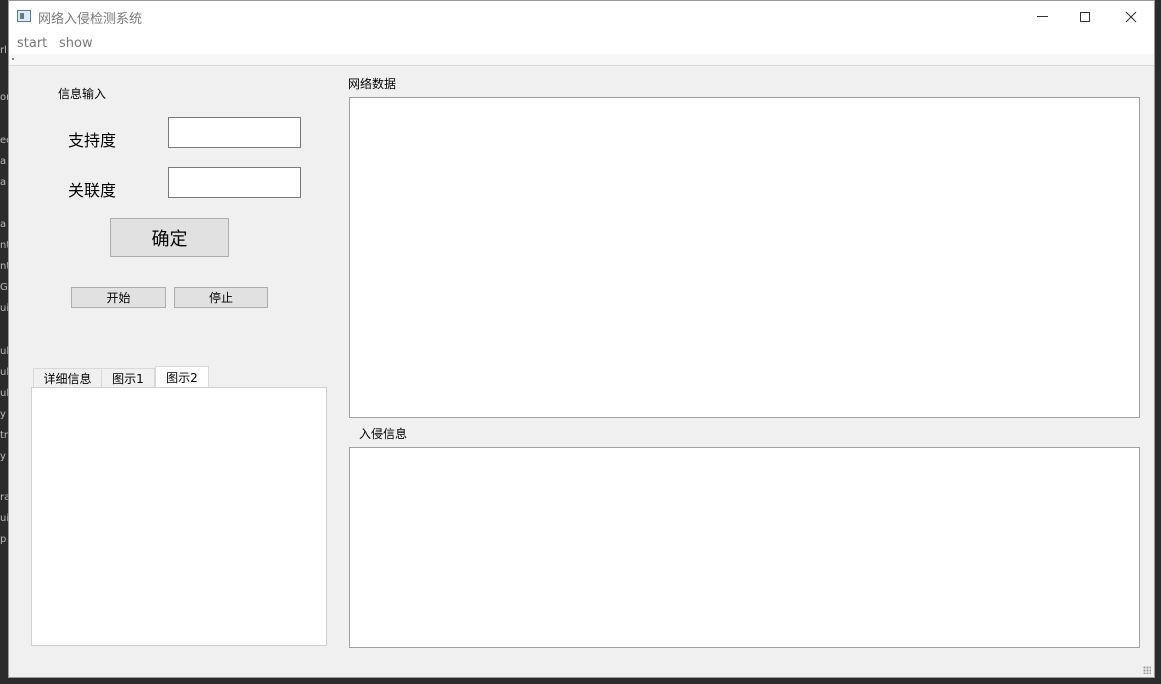 Image resolution: width=1161 pixels, height=684 pixels. What do you see at coordinates (67, 378) in the screenshot?
I see `tab-details: 详细信息` at bounding box center [67, 378].